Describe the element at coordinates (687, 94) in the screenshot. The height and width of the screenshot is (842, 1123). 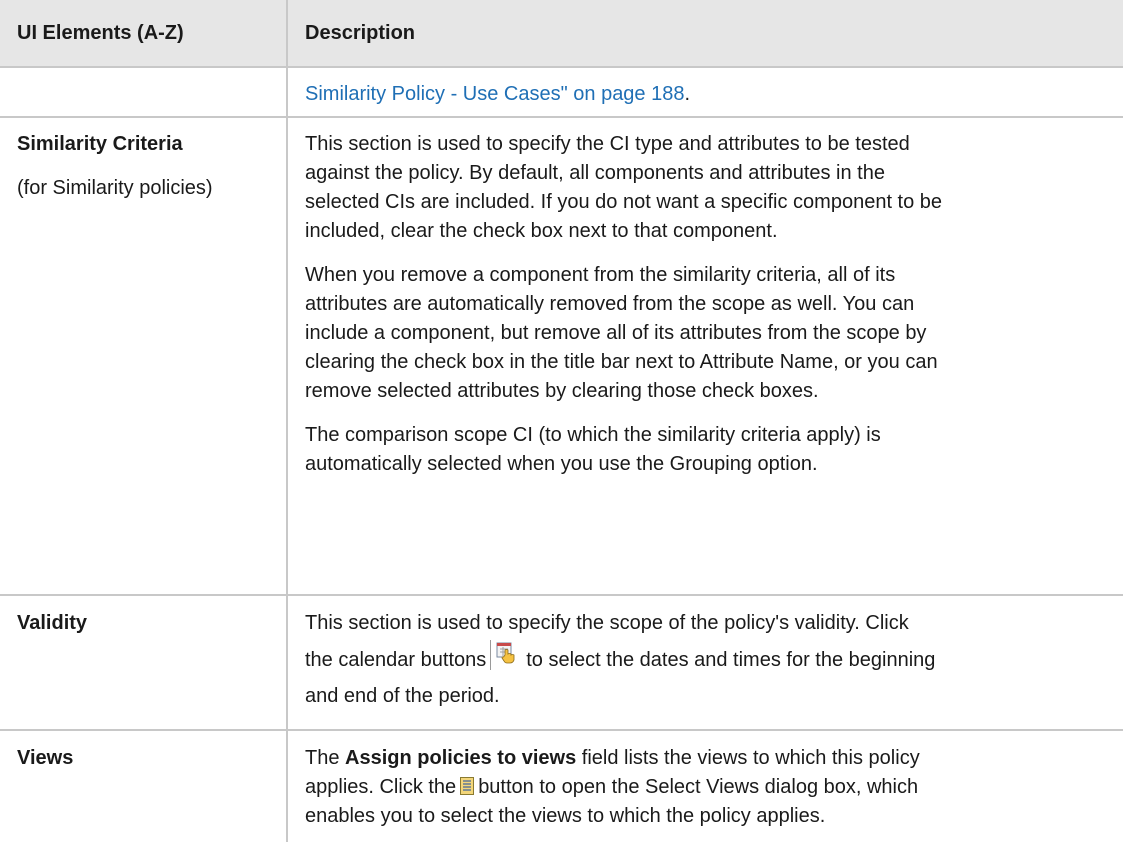
I see `trailing-period: .` at that location.